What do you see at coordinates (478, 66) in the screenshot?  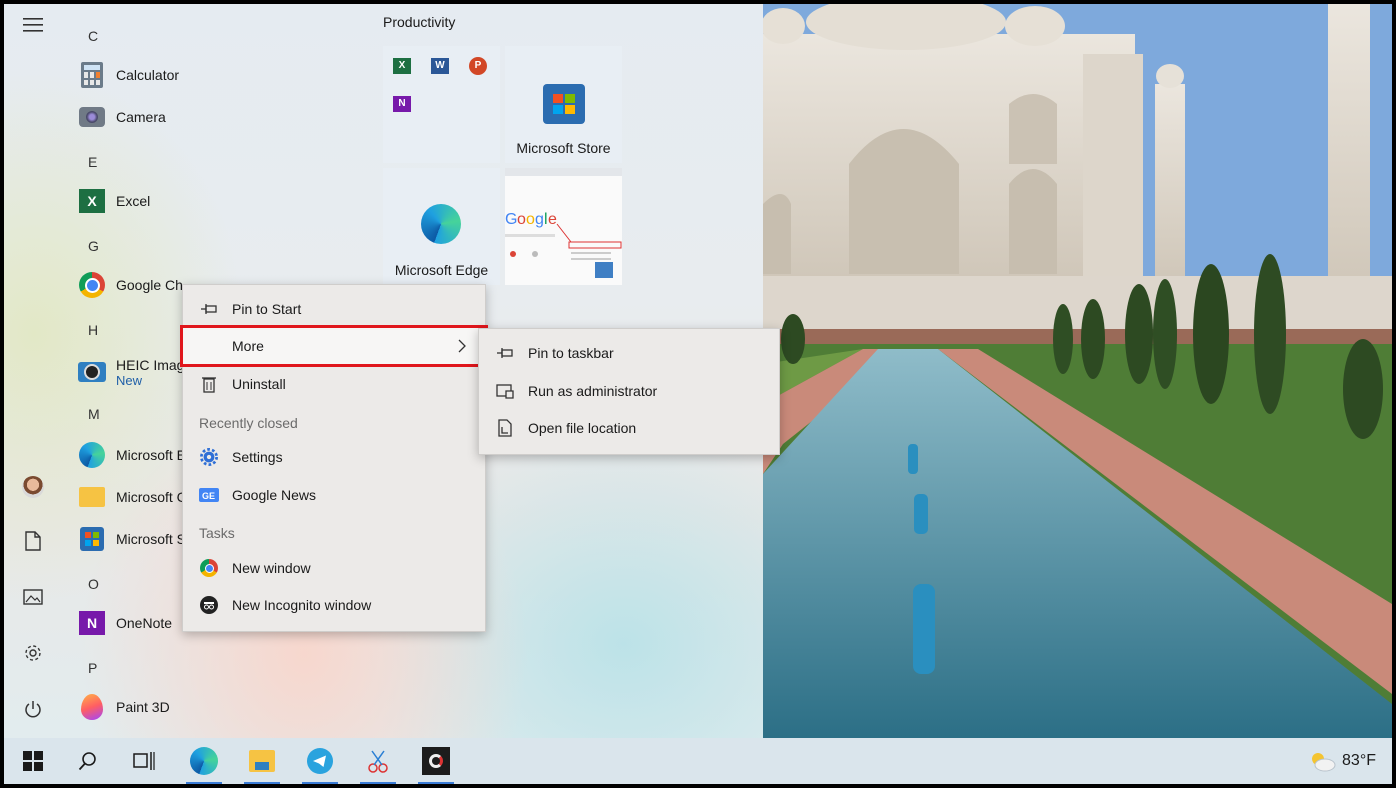 I see `powerpoint-mini-icon: P` at bounding box center [478, 66].